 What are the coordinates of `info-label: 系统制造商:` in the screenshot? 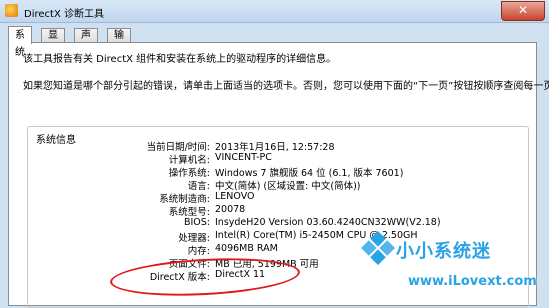 It's located at (184, 199).